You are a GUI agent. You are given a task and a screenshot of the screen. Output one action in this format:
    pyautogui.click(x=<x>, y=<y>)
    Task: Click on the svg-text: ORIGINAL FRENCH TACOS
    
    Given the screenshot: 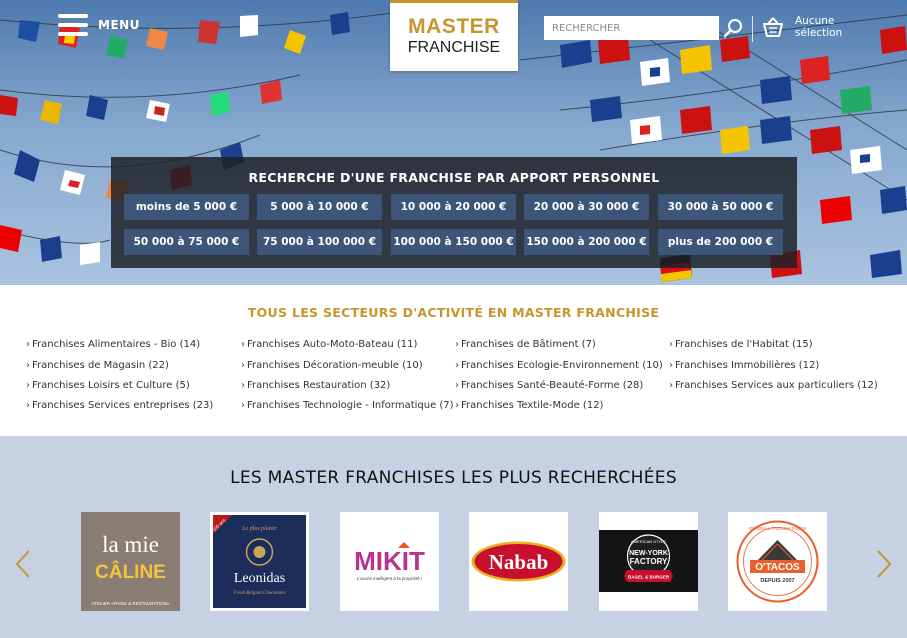 What is the action you would take?
    pyautogui.click(x=778, y=528)
    